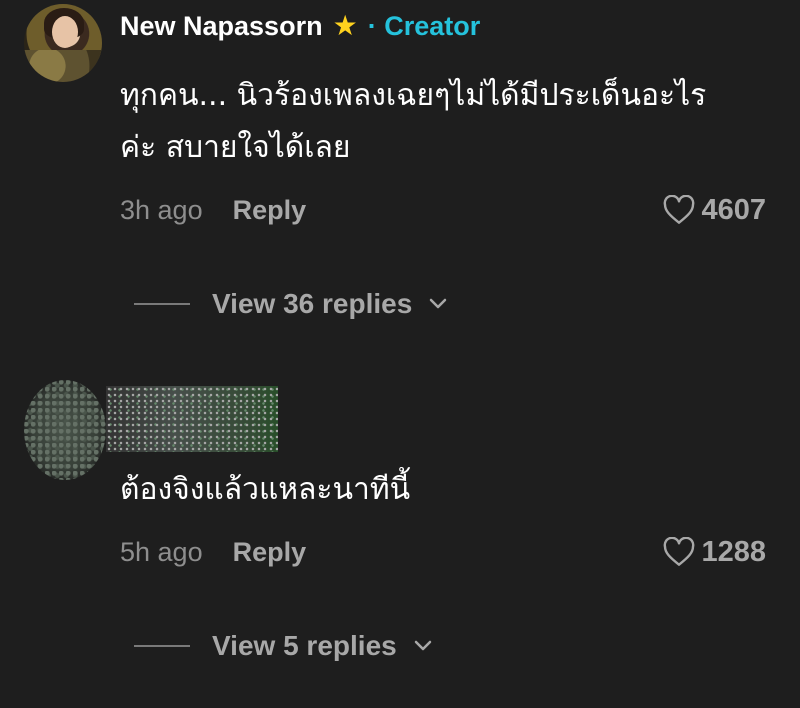 The width and height of the screenshot is (800, 708). Describe the element at coordinates (450, 490) in the screenshot. I see `comment-text: ต้องจิงแล้วแหละนาทีนี้` at that location.